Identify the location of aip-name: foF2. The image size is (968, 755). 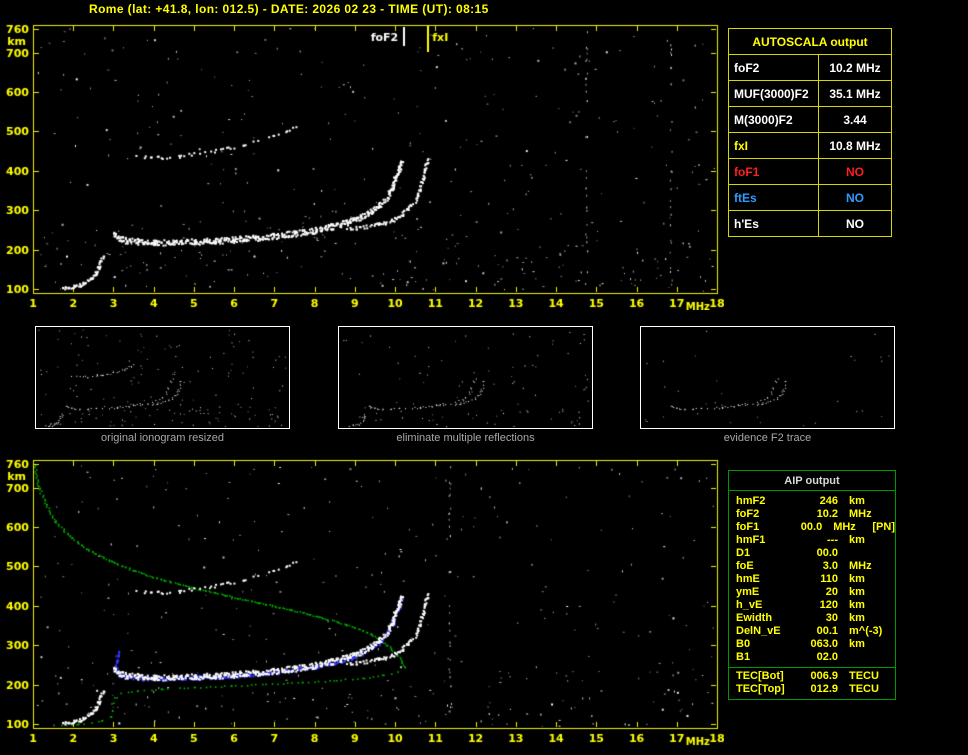
(748, 514).